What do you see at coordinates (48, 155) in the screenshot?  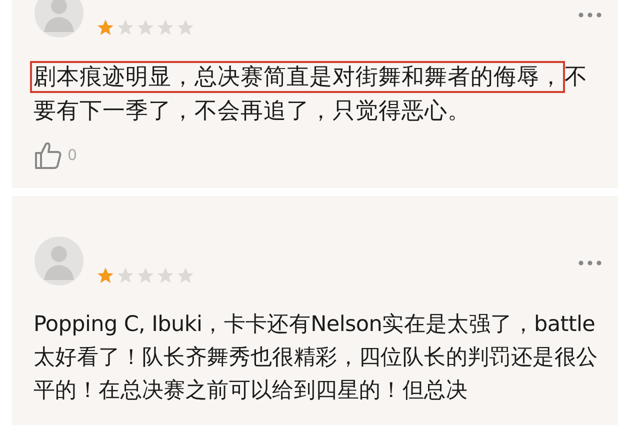 I see `thumbs-up-icon` at bounding box center [48, 155].